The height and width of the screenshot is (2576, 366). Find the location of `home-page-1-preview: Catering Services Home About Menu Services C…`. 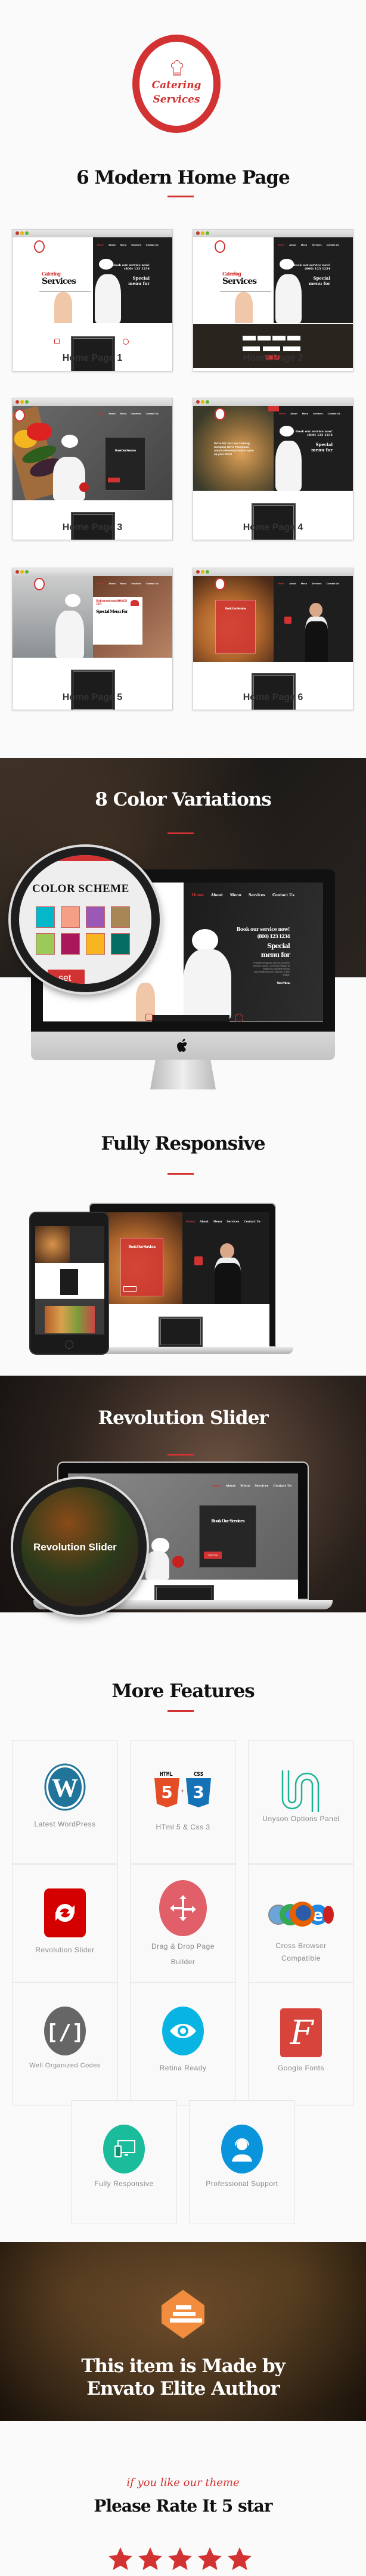

home-page-1-preview: Catering Services Home About Menu Services C… is located at coordinates (93, 300).